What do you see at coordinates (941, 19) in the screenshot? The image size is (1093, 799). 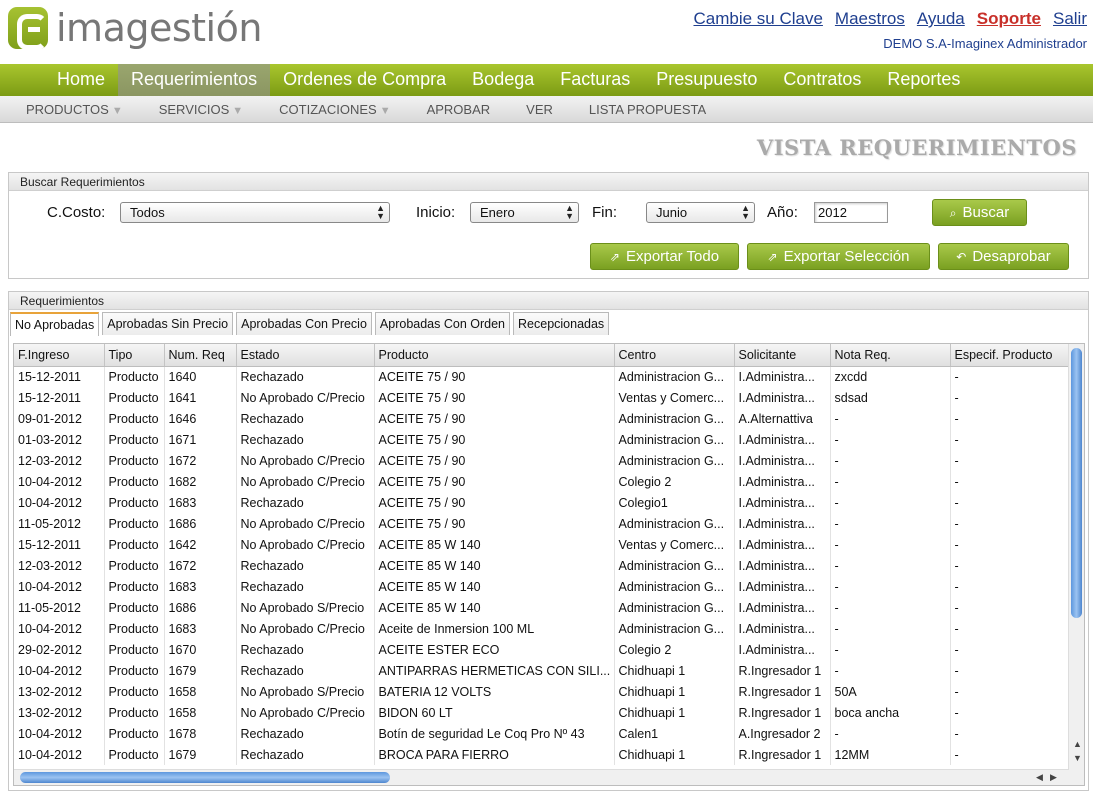 I see `link-ayuda: Ayuda` at bounding box center [941, 19].